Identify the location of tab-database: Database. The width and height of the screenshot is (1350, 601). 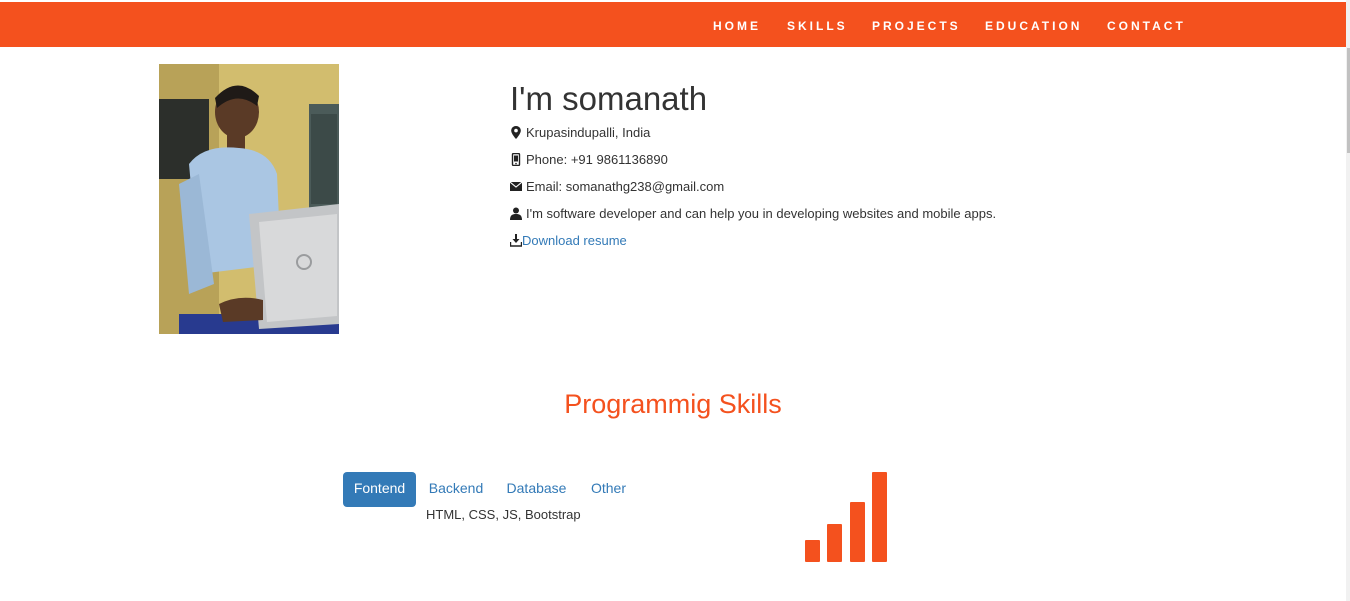
(536, 489).